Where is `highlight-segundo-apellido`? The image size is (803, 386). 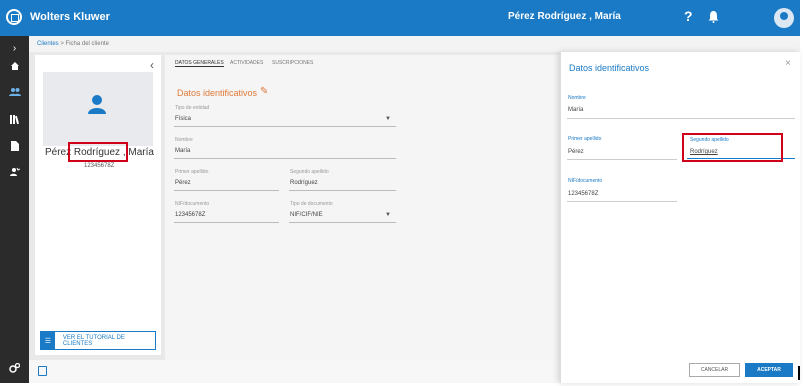
highlight-segundo-apellido is located at coordinates (732, 147).